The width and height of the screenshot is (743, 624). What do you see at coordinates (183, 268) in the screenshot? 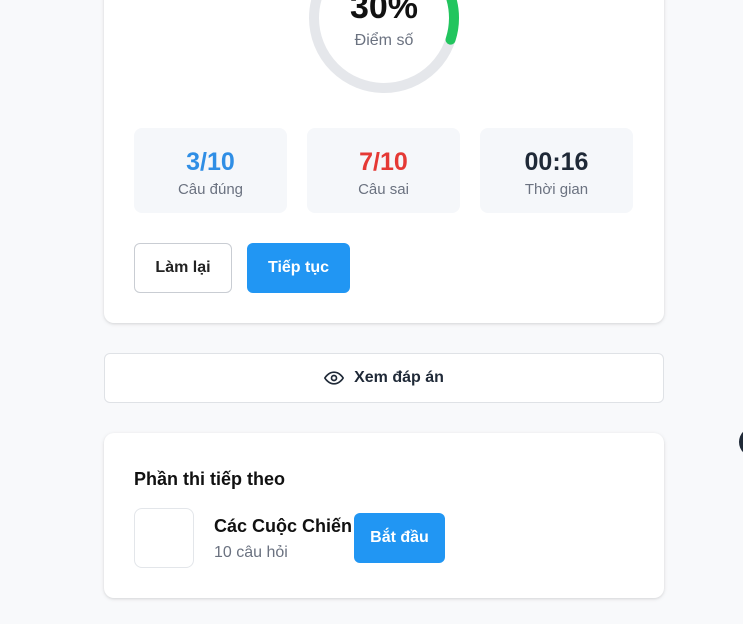
I see `retry-button: Làm lại` at bounding box center [183, 268].